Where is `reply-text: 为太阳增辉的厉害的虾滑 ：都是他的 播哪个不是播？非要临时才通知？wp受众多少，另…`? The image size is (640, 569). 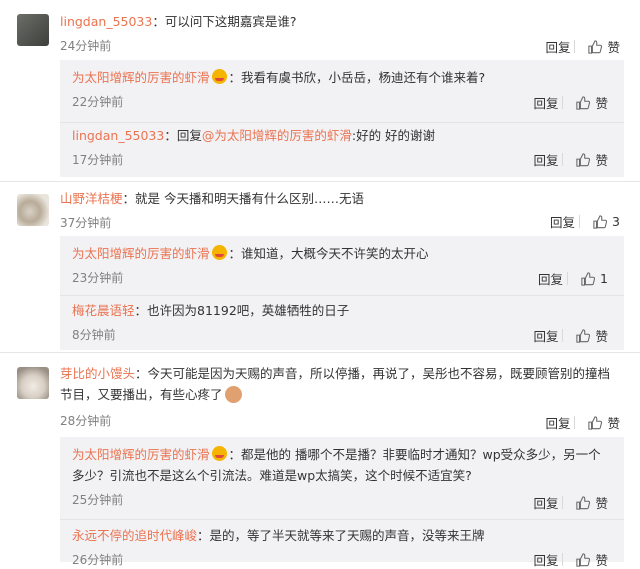 reply-text: 为太阳增辉的厉害的虾滑 ：都是他的 播哪个不是播？非要临时才通知？wp受众多少，另… is located at coordinates (342, 465).